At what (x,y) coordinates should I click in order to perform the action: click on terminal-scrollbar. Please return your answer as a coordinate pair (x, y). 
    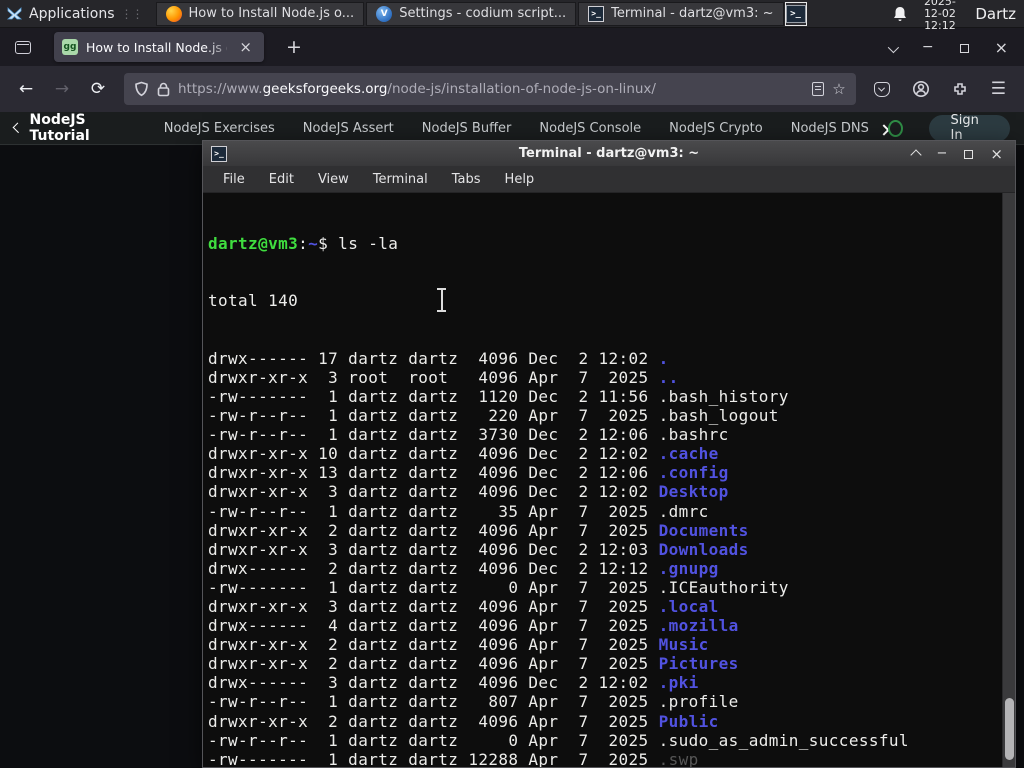
    Looking at the image, I should click on (1008, 480).